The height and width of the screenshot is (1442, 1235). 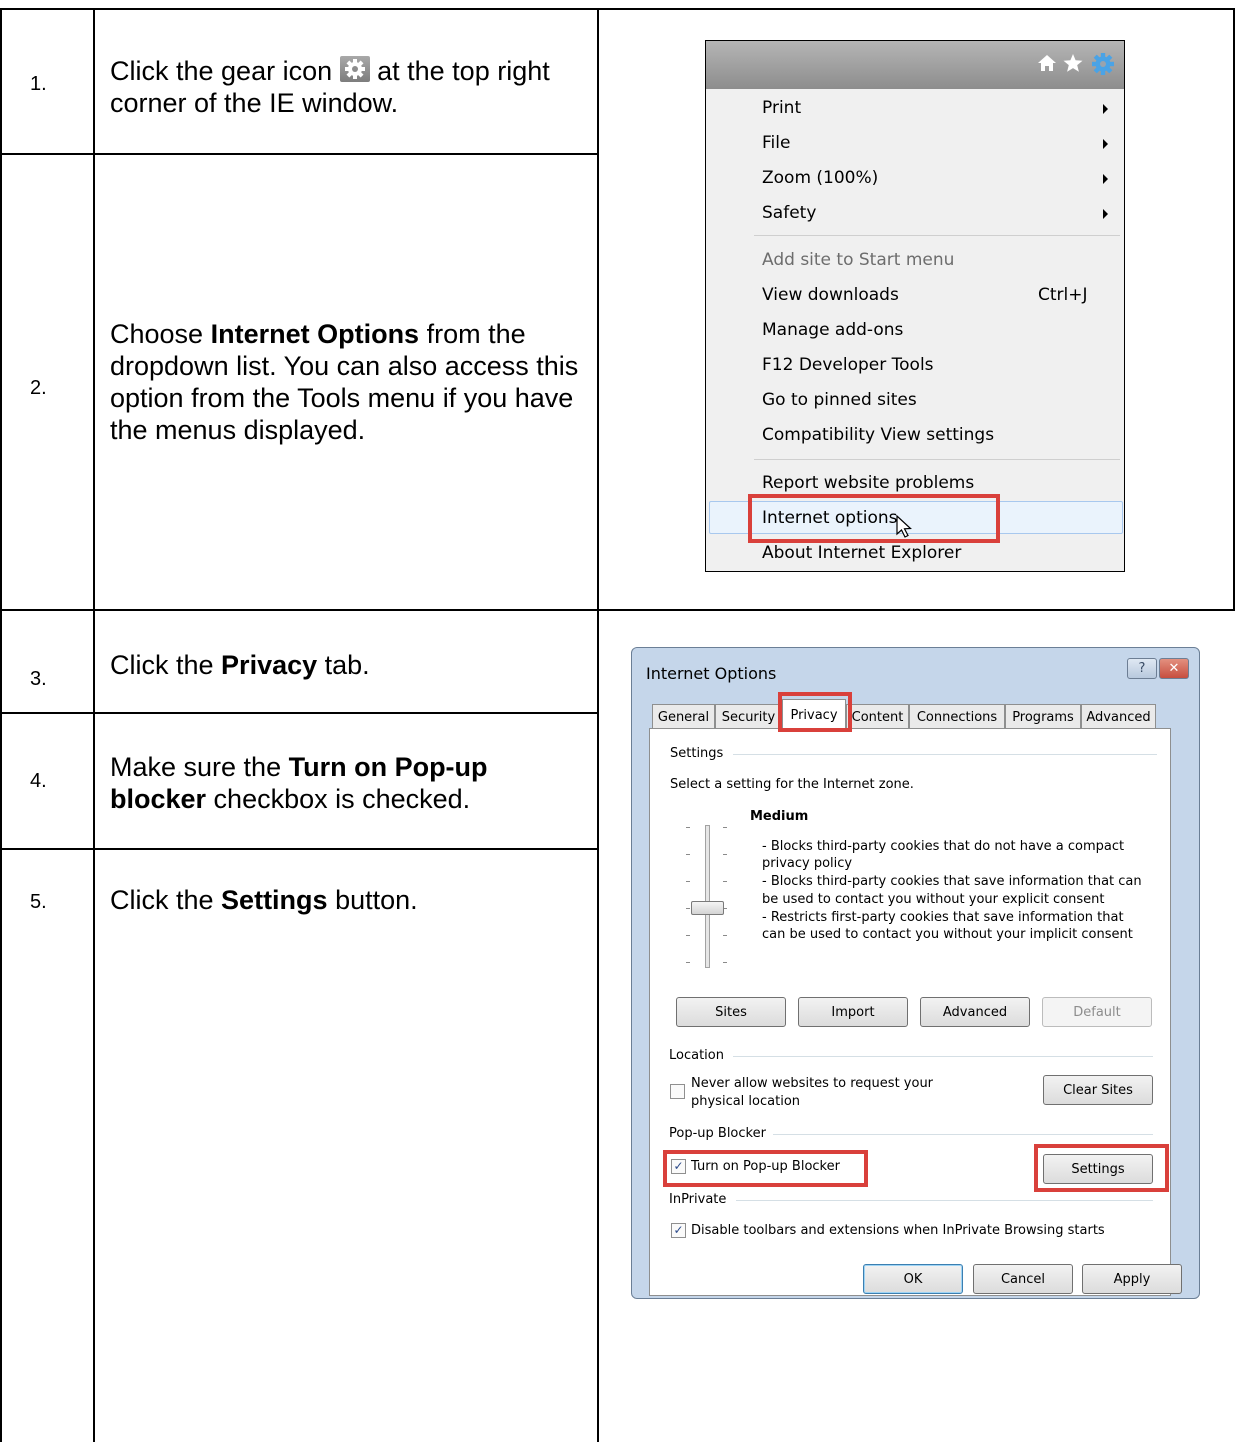 What do you see at coordinates (748, 716) in the screenshot?
I see `tab-security: Security` at bounding box center [748, 716].